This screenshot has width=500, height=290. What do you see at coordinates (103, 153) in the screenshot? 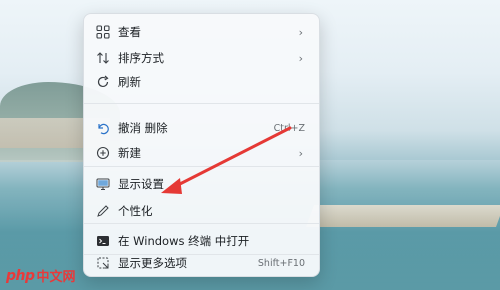
I see `plus-circle-icon` at bounding box center [103, 153].